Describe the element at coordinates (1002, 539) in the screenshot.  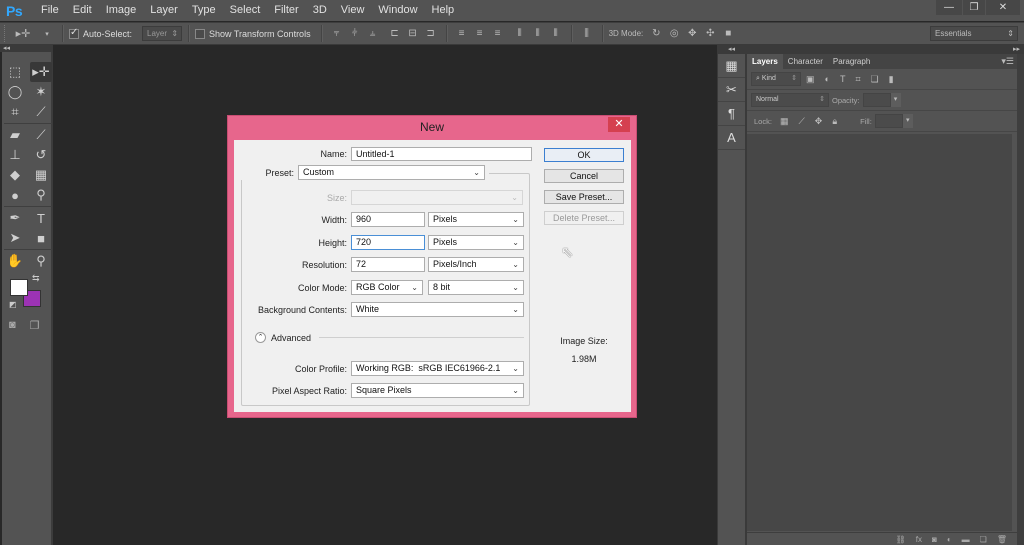
I see `delete-layer-icon: 🗑︎` at that location.